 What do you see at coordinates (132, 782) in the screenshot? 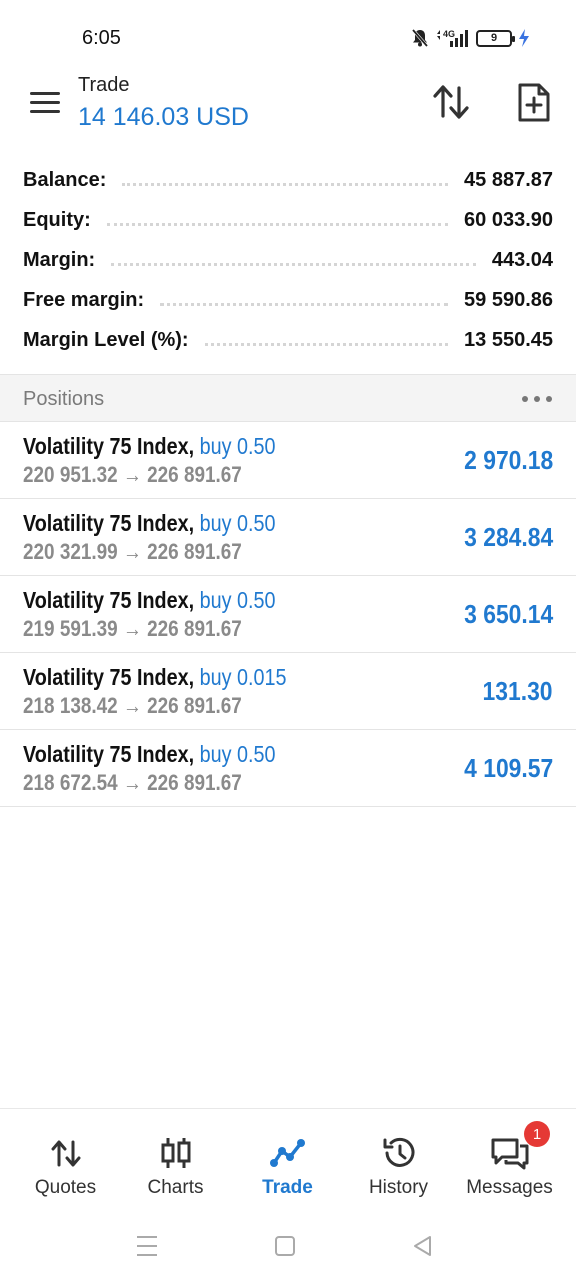
I see `position-prices: 218 672.54 → 226 891.67` at bounding box center [132, 782].